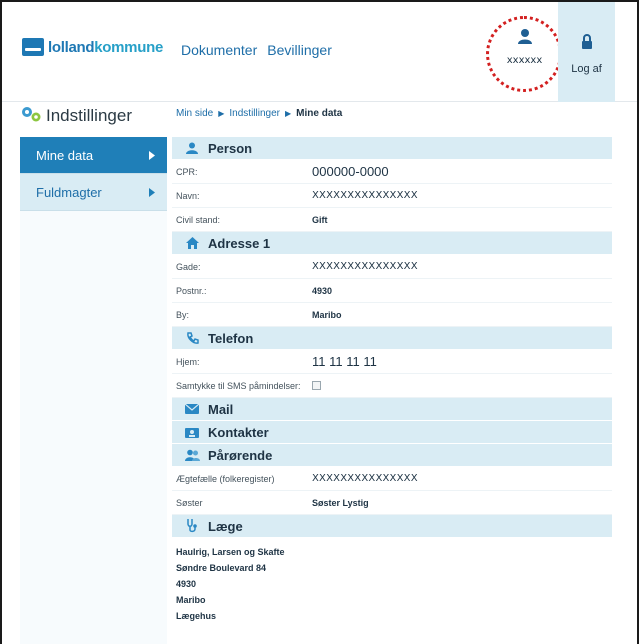  What do you see at coordinates (322, 290) in the screenshot?
I see `row-value: 4930` at bounding box center [322, 290].